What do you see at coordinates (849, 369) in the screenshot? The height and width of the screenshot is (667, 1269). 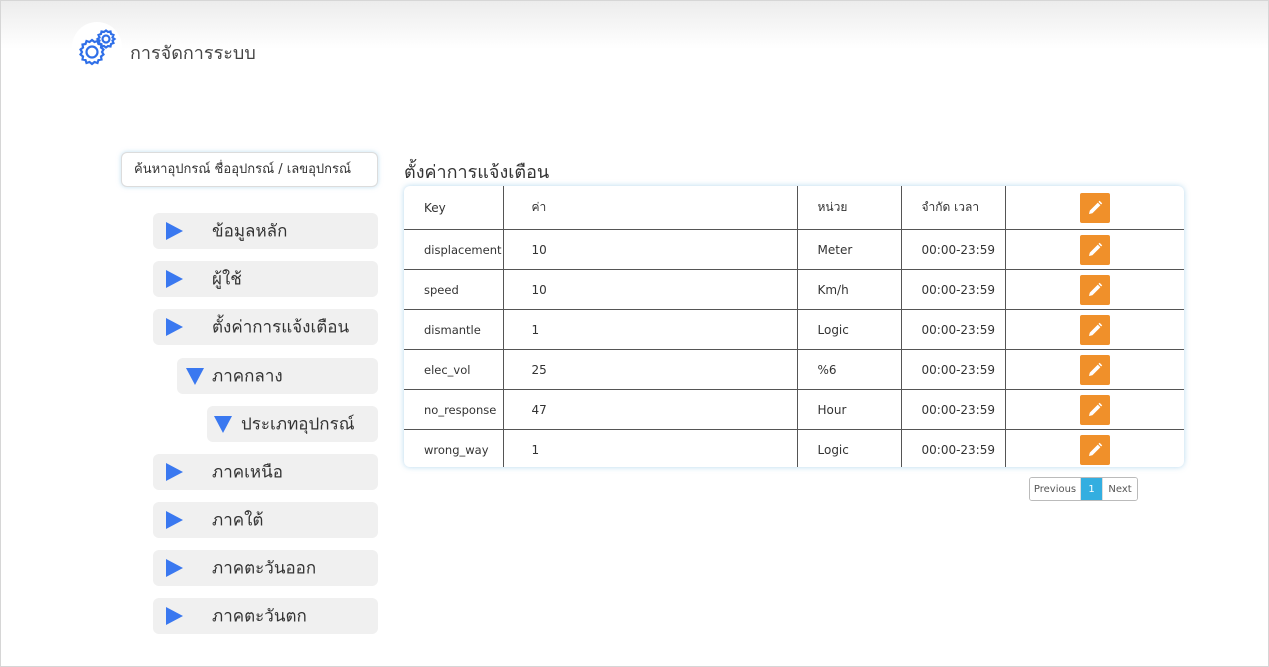 I see `cell-unit: %6` at bounding box center [849, 369].